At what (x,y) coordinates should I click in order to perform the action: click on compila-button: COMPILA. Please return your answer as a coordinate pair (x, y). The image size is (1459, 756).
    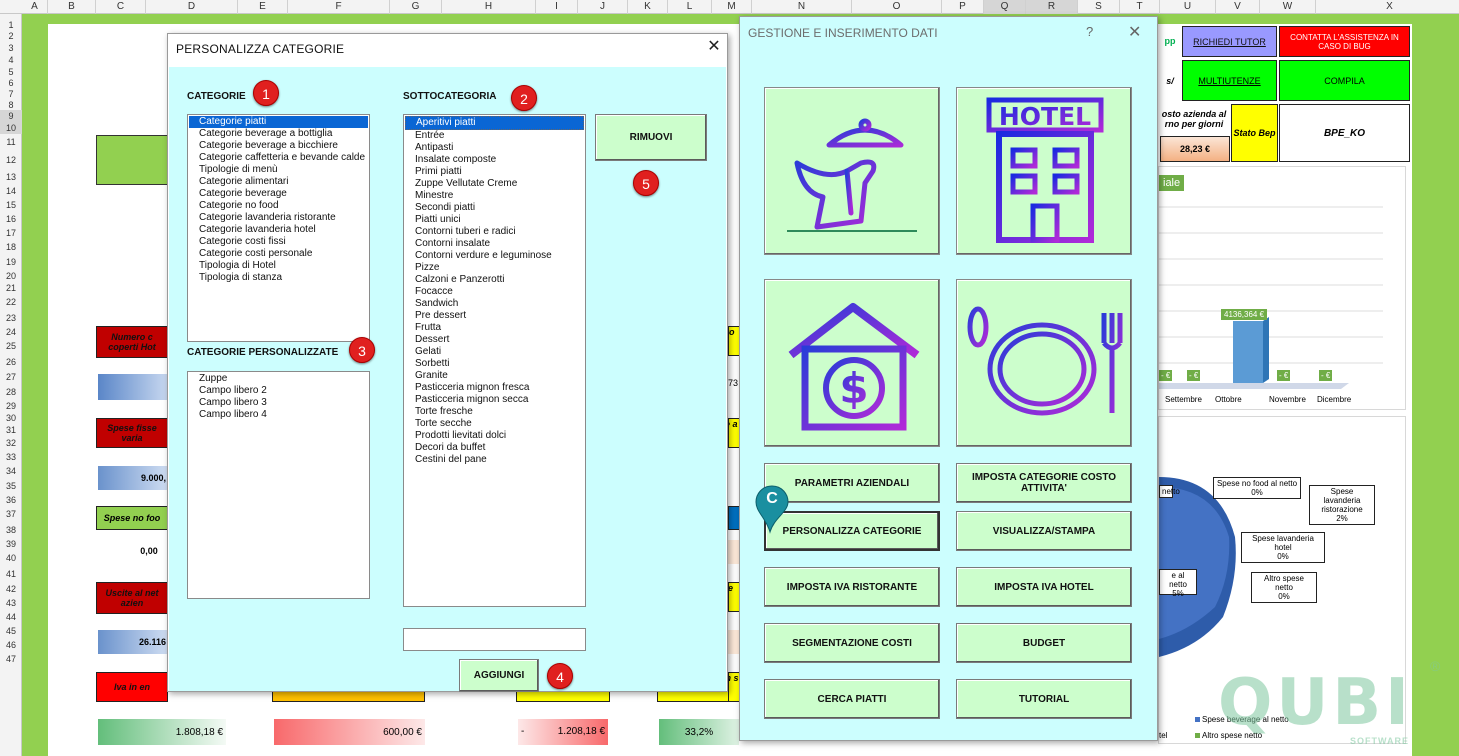
    Looking at the image, I should click on (1344, 80).